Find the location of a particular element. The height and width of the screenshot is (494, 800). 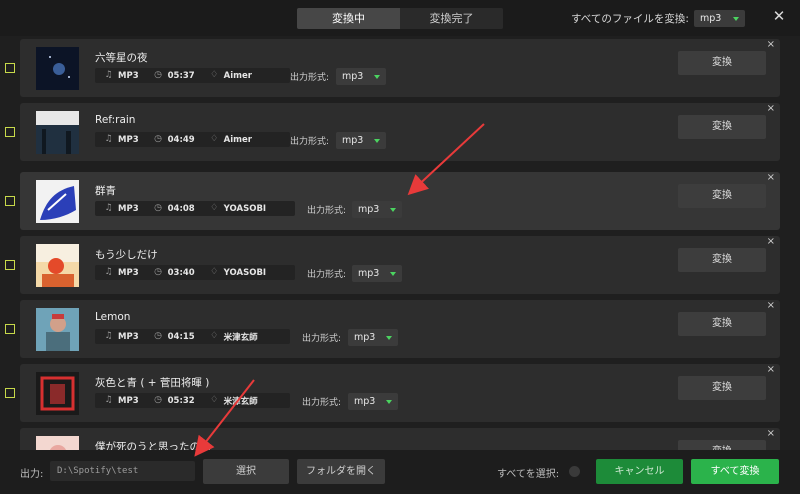

track-duration: 03:40 is located at coordinates (181, 272).